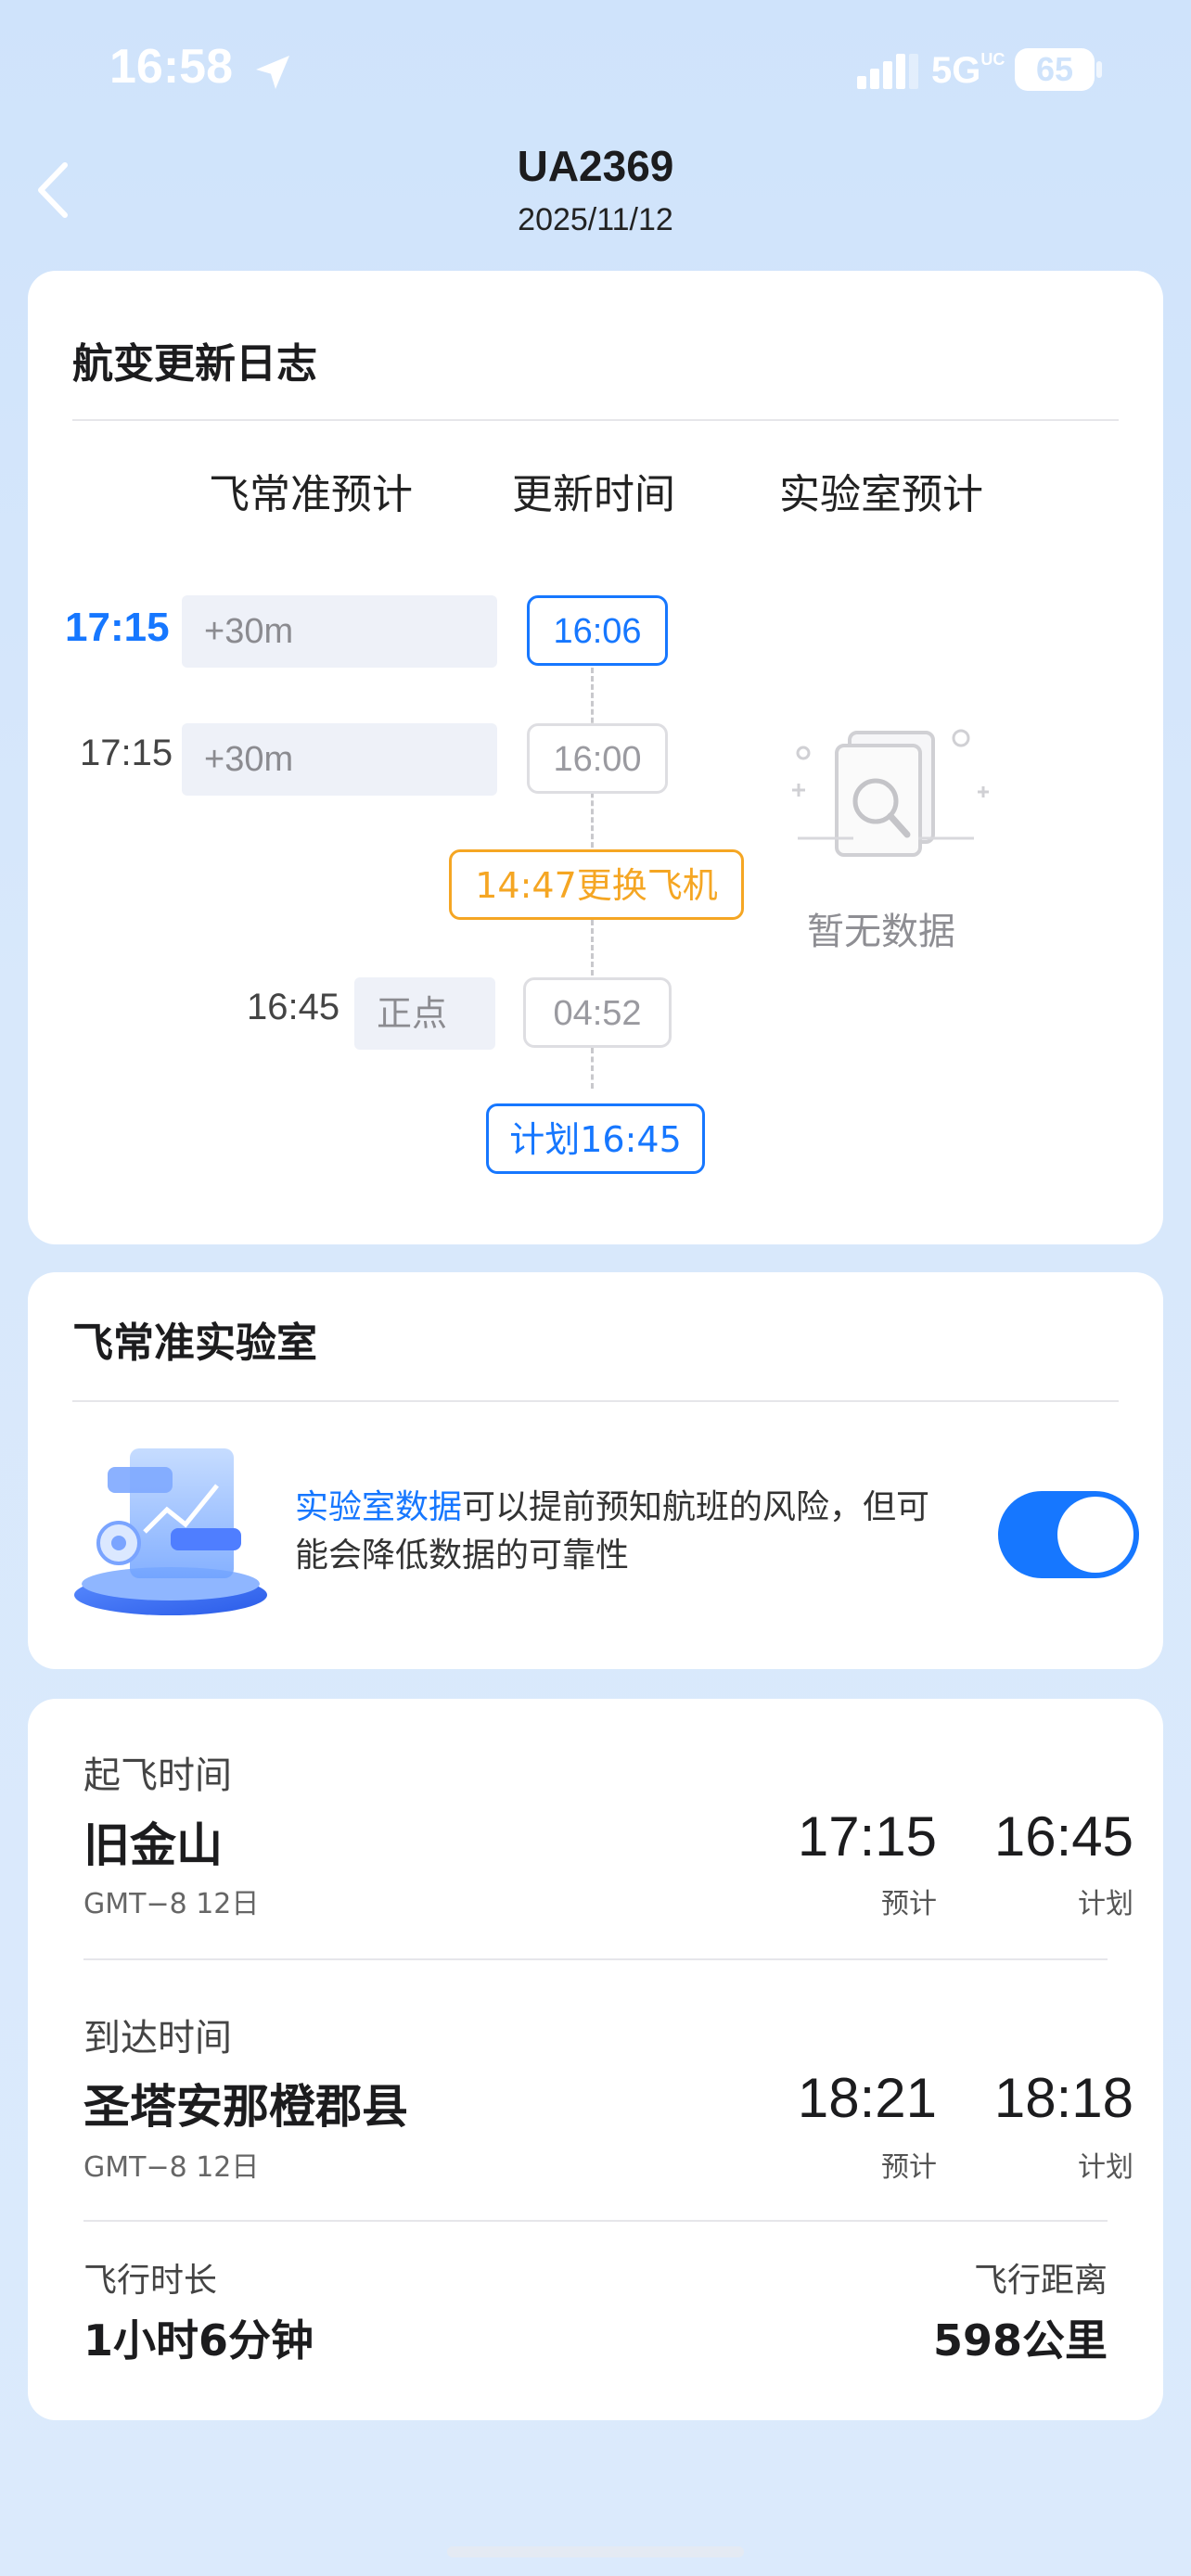  What do you see at coordinates (293, 1007) in the screenshot?
I see `estimate-time: 16:45` at bounding box center [293, 1007].